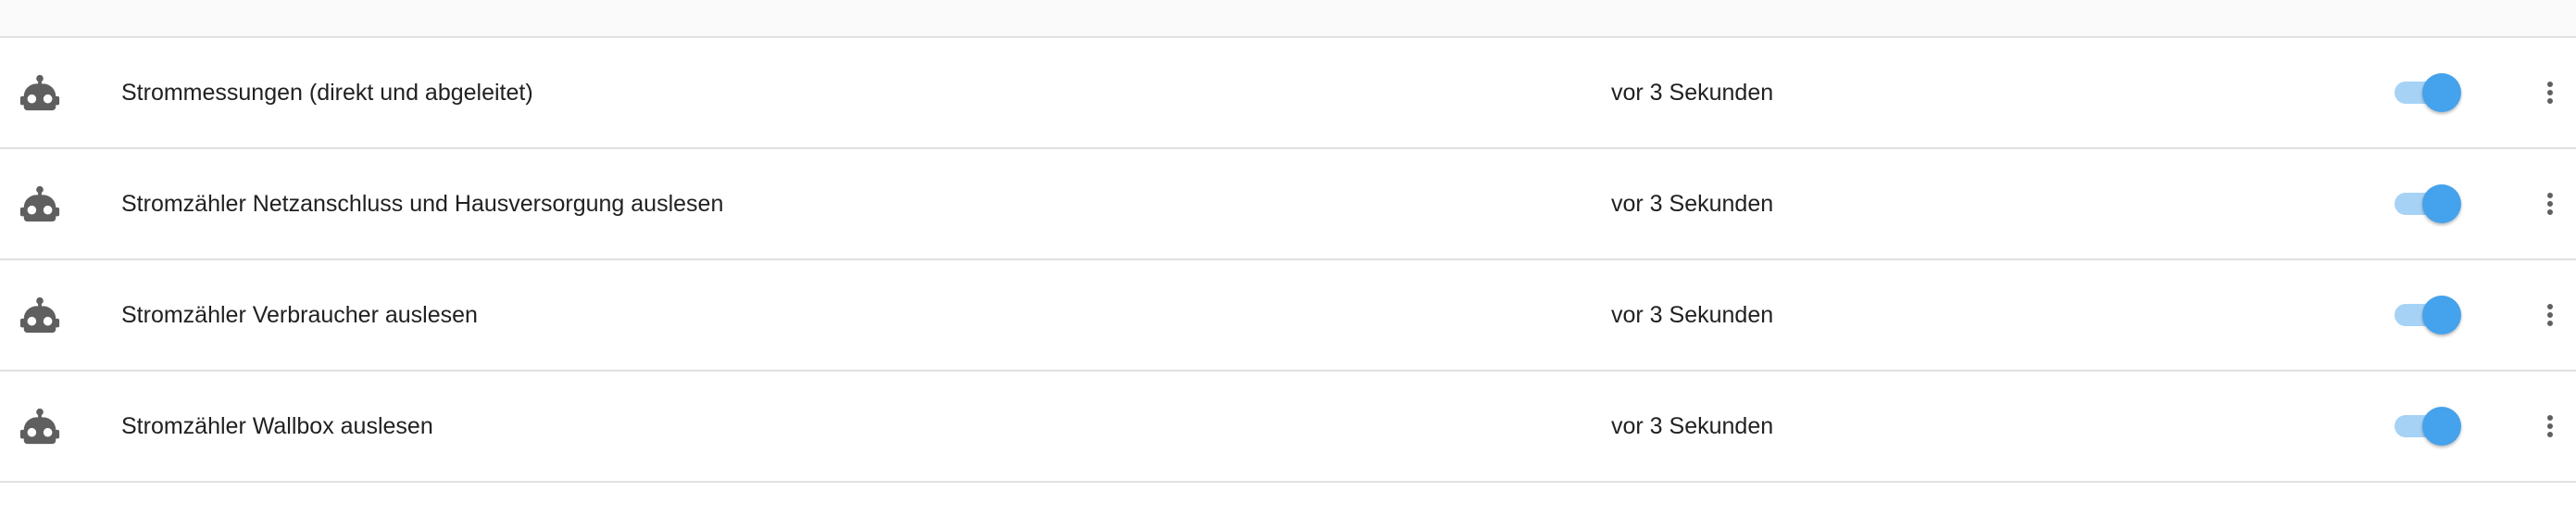  Describe the element at coordinates (277, 427) in the screenshot. I see `automation-name: Stromzähler Wallbox auslesen` at that location.